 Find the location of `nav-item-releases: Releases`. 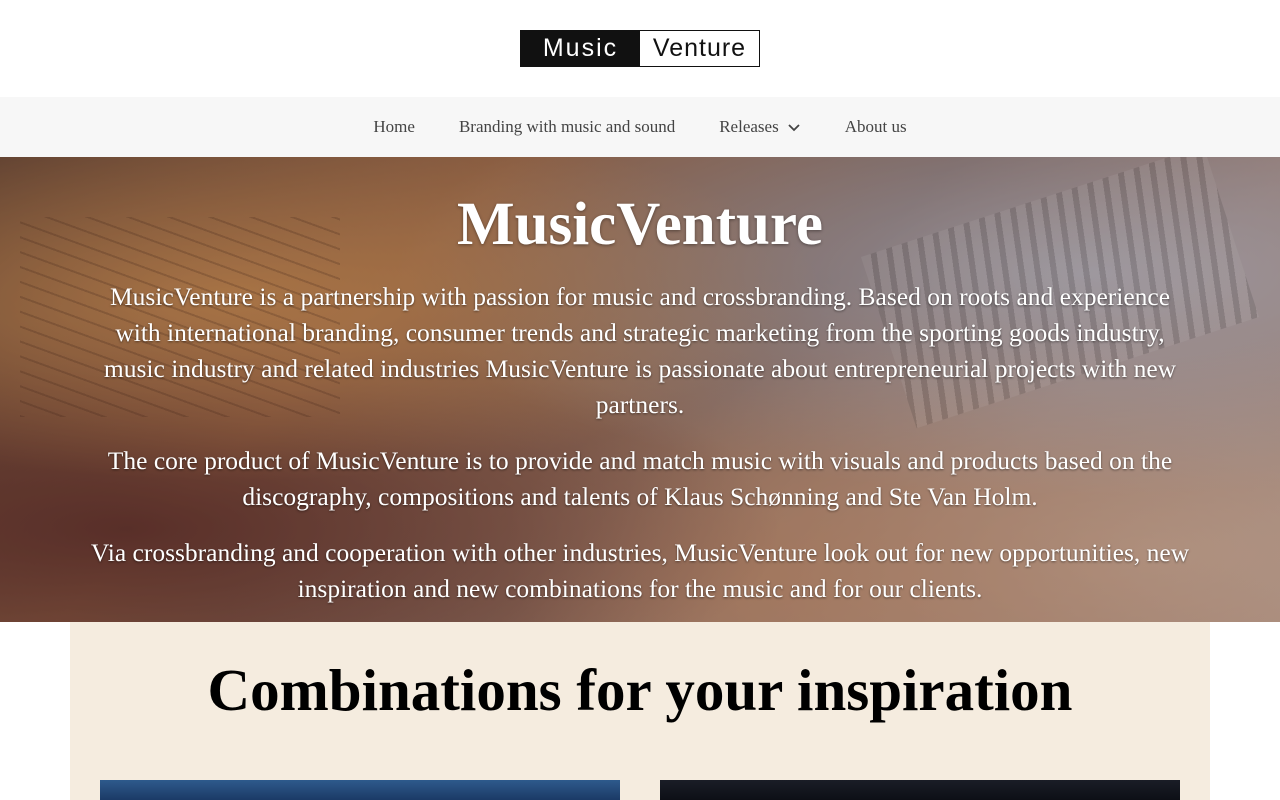

nav-item-releases: Releases is located at coordinates (759, 127).